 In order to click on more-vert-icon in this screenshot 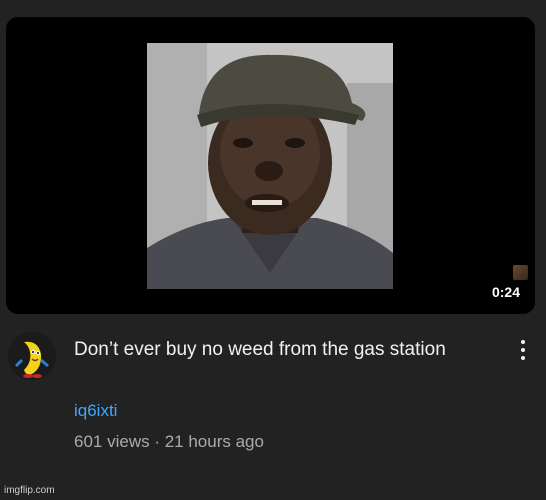, I will do `click(523, 350)`.